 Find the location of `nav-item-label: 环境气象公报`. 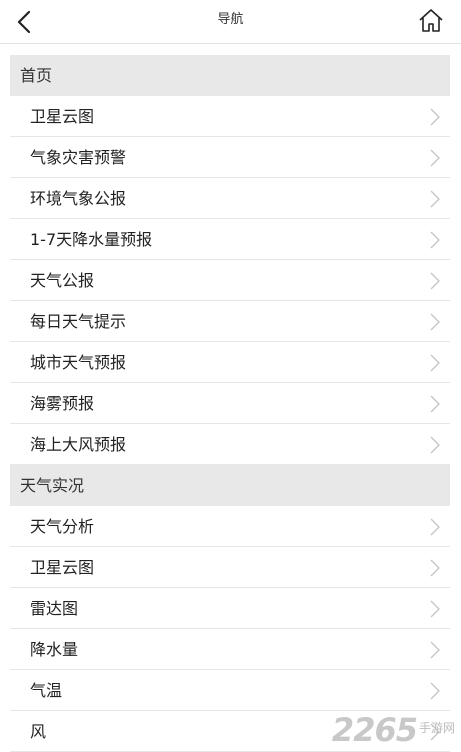

nav-item-label: 环境气象公报 is located at coordinates (78, 198).